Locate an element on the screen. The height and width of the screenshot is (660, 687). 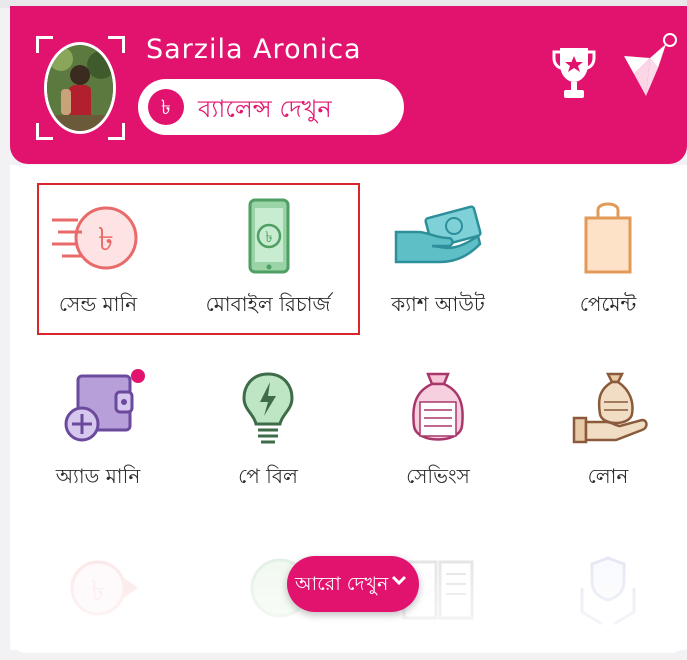
payment-bag-icon is located at coordinates (608, 238).